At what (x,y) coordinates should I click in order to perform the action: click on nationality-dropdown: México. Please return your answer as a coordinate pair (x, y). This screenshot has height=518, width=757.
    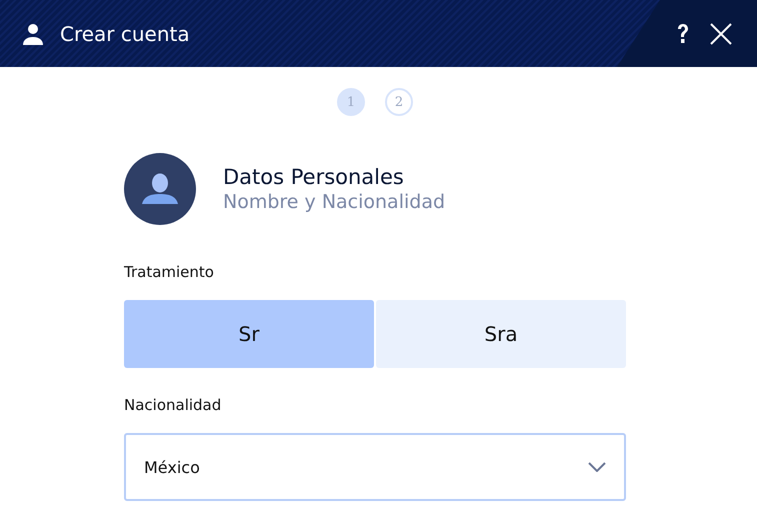
    Looking at the image, I should click on (375, 467).